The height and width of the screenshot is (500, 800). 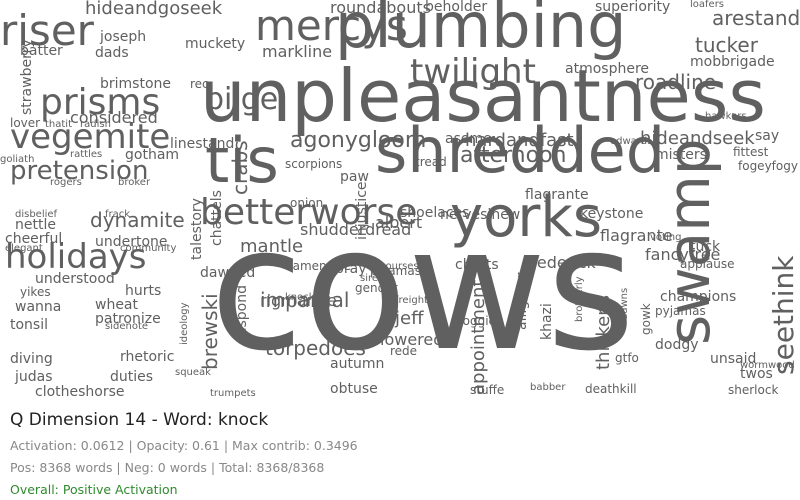 What do you see at coordinates (456, 7) in the screenshot?
I see `cloud-word: beholder` at bounding box center [456, 7].